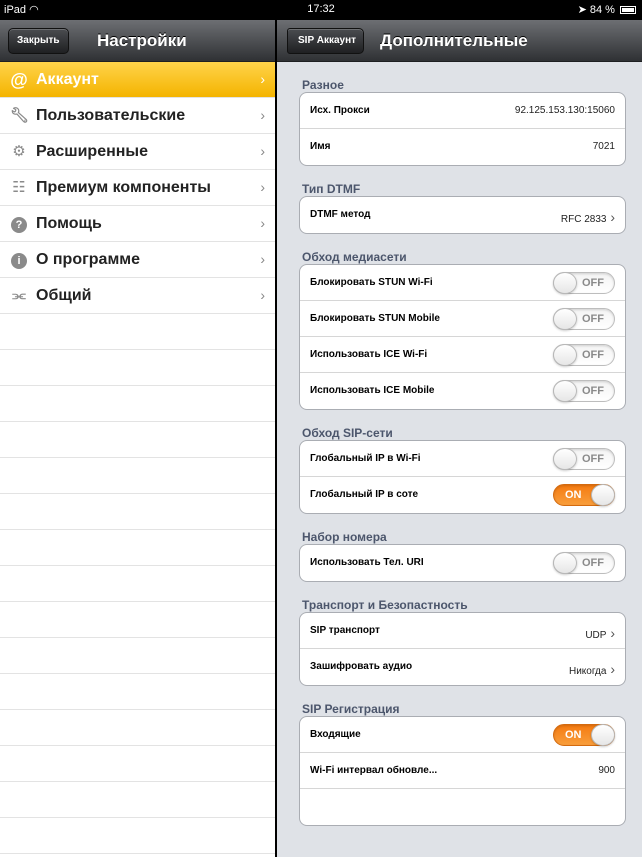 This screenshot has height=857, width=642. What do you see at coordinates (19, 224) in the screenshot?
I see `help-icon: ?` at bounding box center [19, 224].